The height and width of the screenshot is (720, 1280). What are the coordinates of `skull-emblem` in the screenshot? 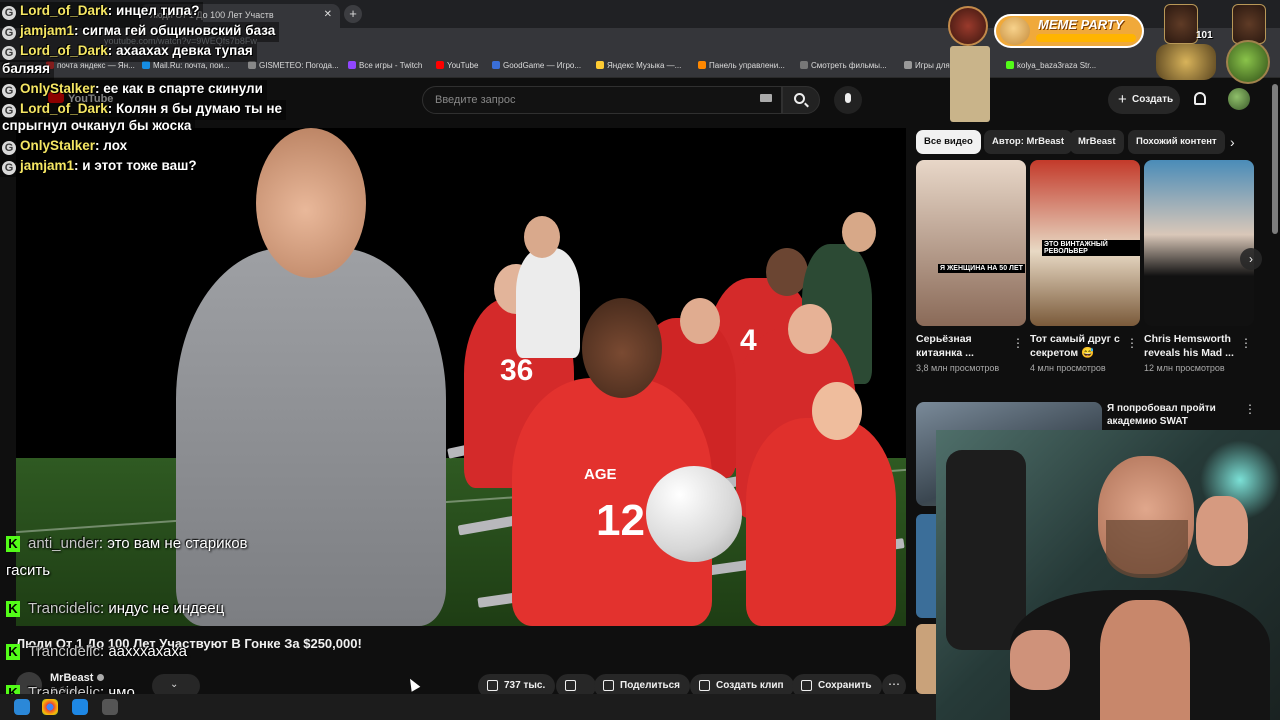 It's located at (1248, 62).